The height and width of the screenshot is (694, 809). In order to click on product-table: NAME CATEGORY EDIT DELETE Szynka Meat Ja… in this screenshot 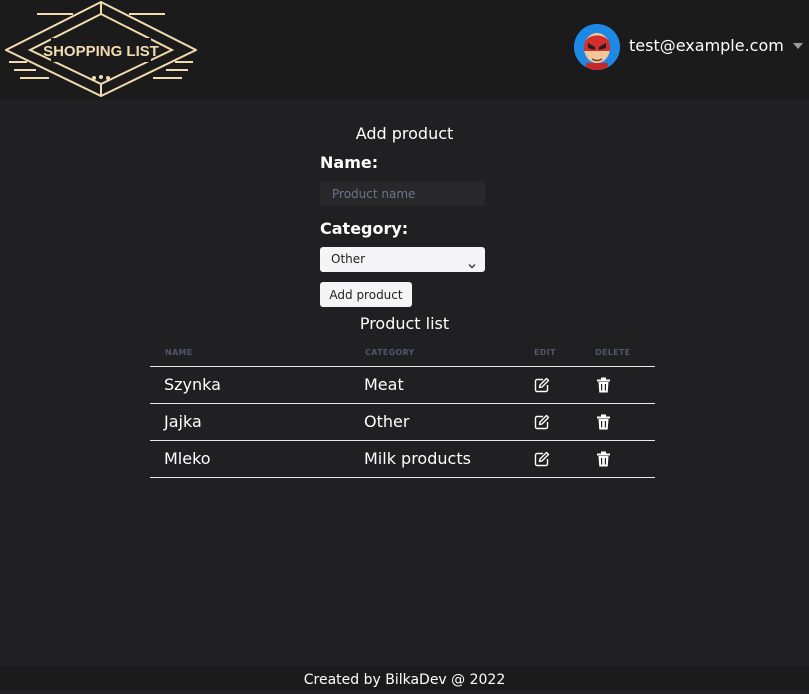, I will do `click(402, 410)`.